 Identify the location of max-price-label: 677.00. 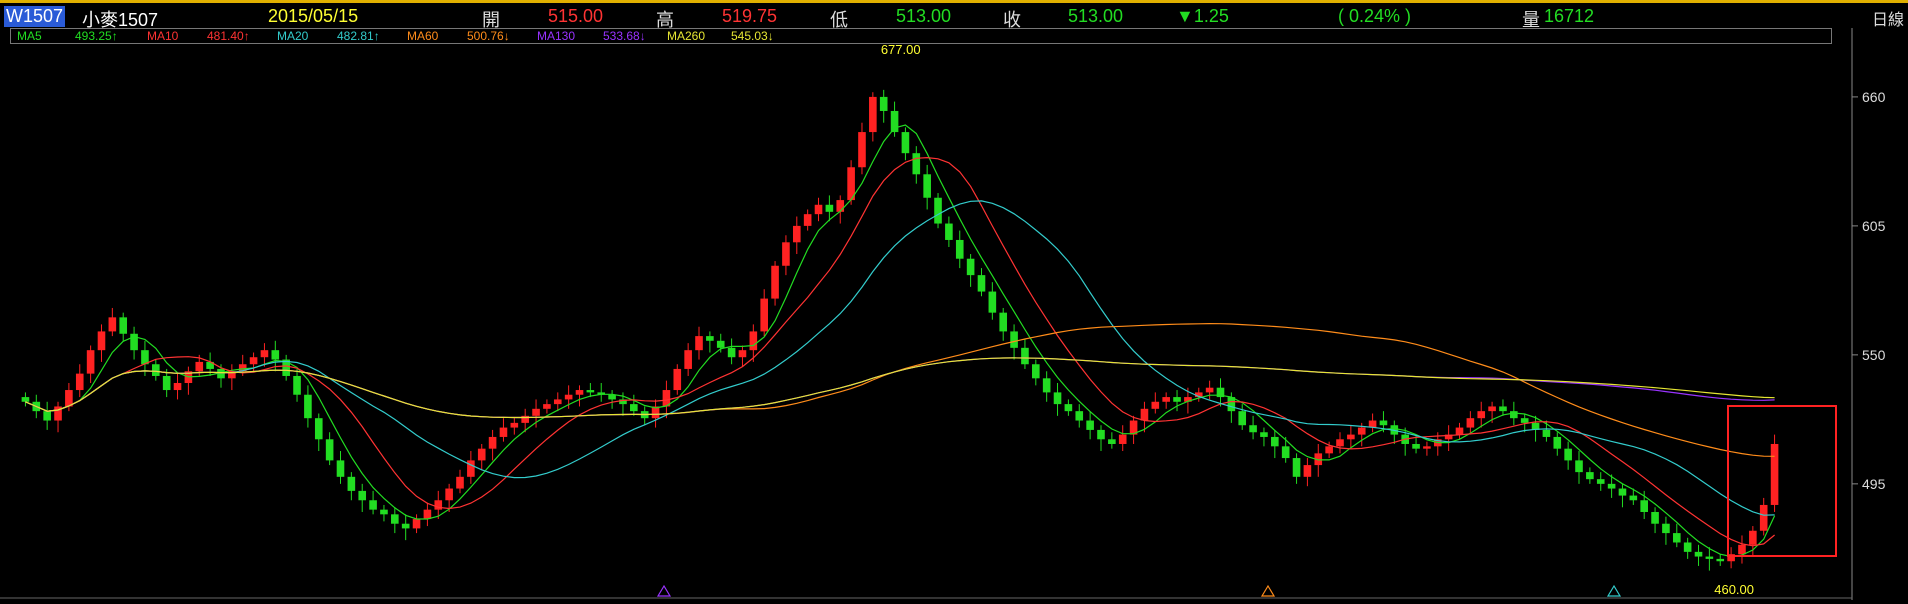
(901, 49).